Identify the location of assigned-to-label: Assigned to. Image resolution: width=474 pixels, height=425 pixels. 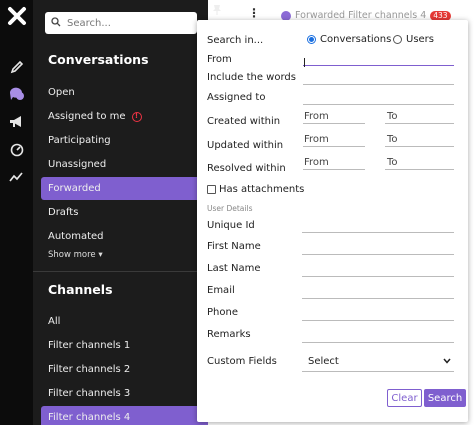
(236, 97).